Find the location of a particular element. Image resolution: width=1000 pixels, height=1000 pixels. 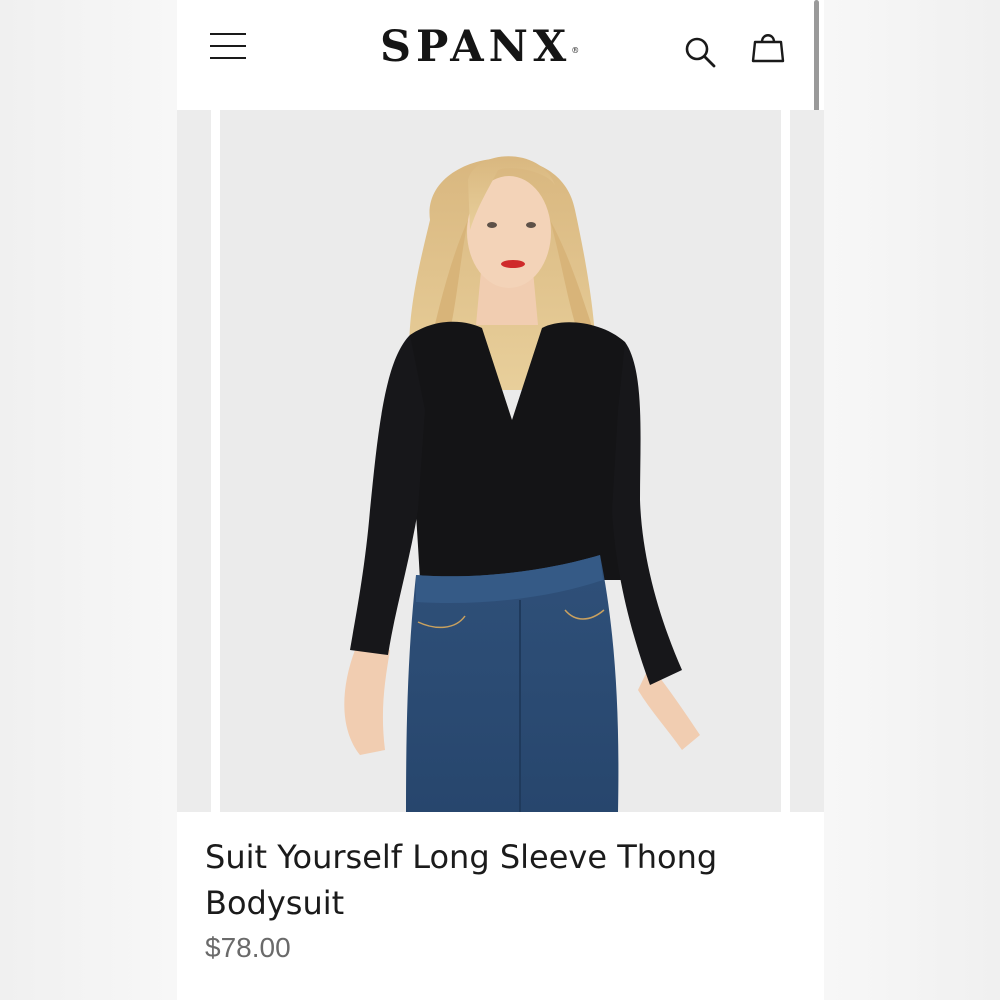

hamburger-menu-icon is located at coordinates (228, 47).